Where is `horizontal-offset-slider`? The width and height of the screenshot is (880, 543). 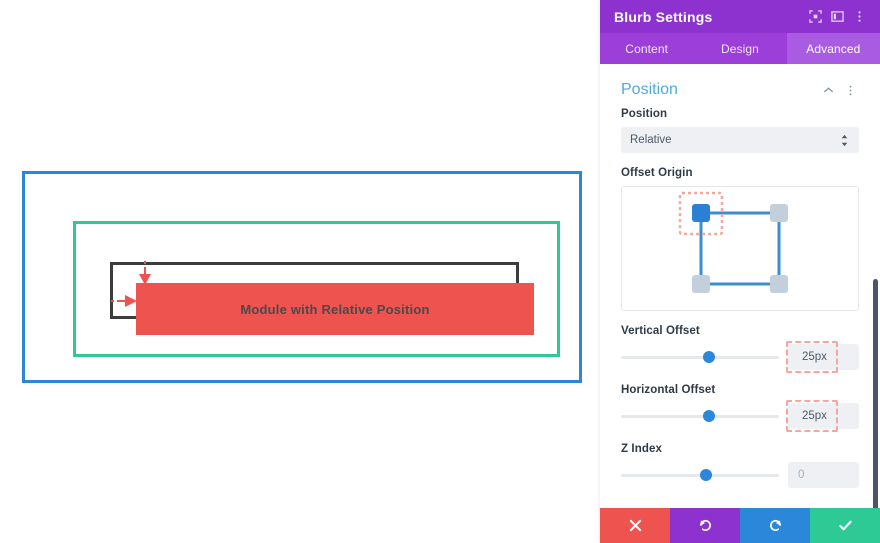
horizontal-offset-slider is located at coordinates (700, 416).